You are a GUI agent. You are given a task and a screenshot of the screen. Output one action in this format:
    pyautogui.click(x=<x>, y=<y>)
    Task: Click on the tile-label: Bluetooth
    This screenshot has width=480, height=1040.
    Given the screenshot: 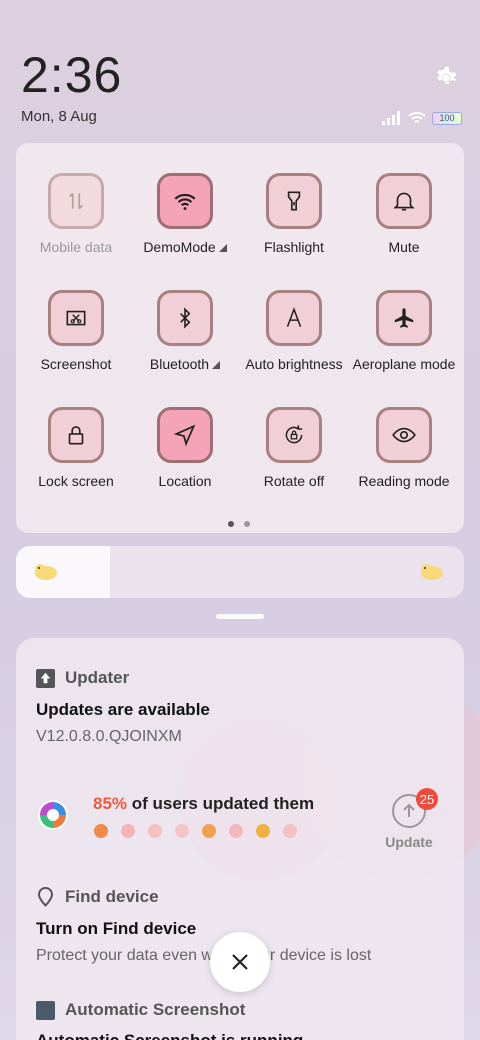 What is the action you would take?
    pyautogui.click(x=185, y=364)
    